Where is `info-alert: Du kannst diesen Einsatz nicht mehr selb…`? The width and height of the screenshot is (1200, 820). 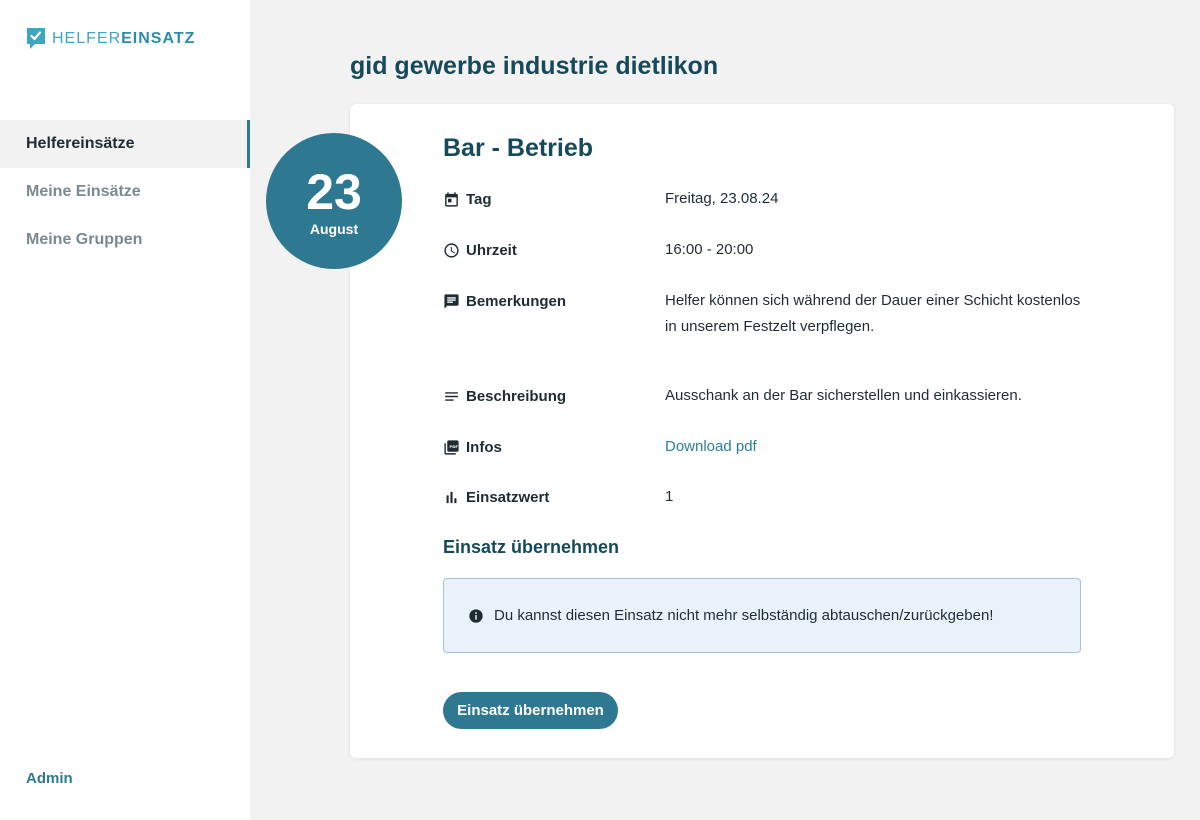
info-alert: Du kannst diesen Einsatz nicht mehr selb… is located at coordinates (762, 615).